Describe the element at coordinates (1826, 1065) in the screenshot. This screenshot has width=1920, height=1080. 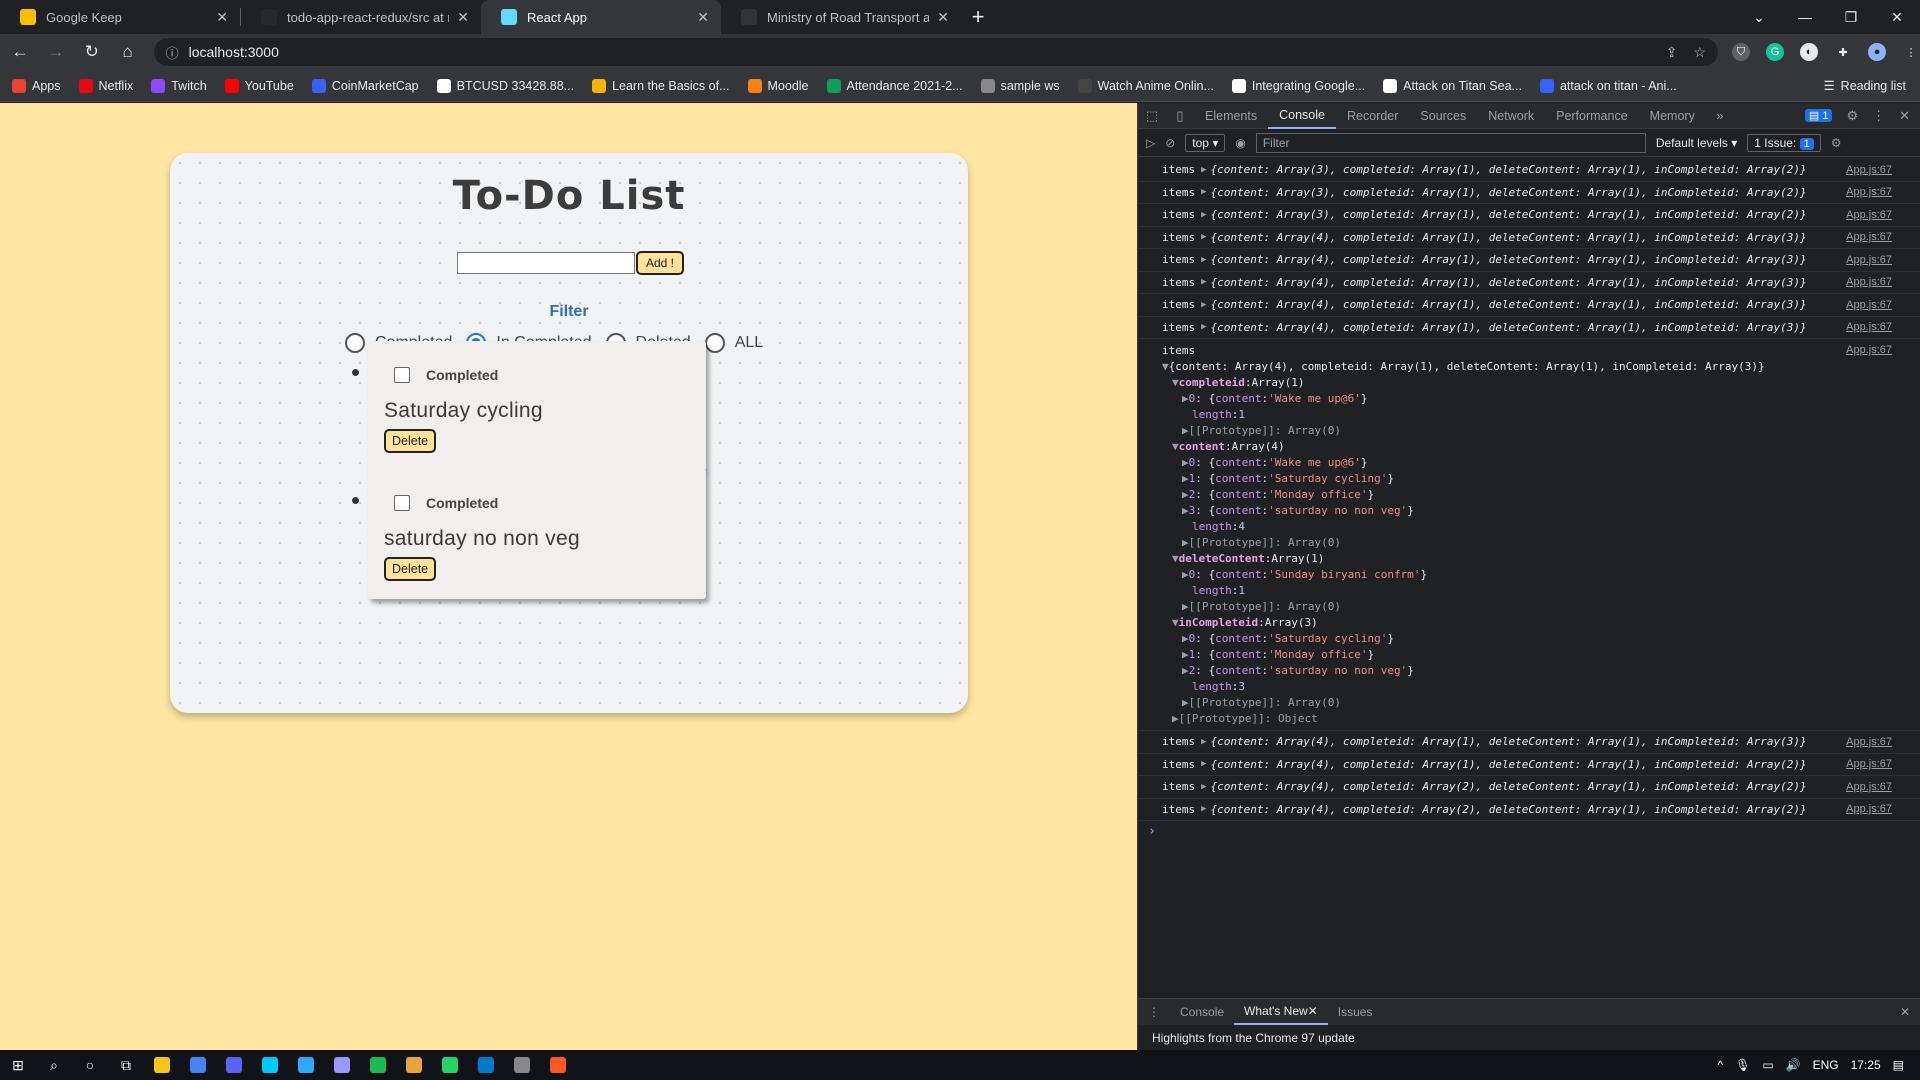
I see `language-indicator: ENG` at that location.